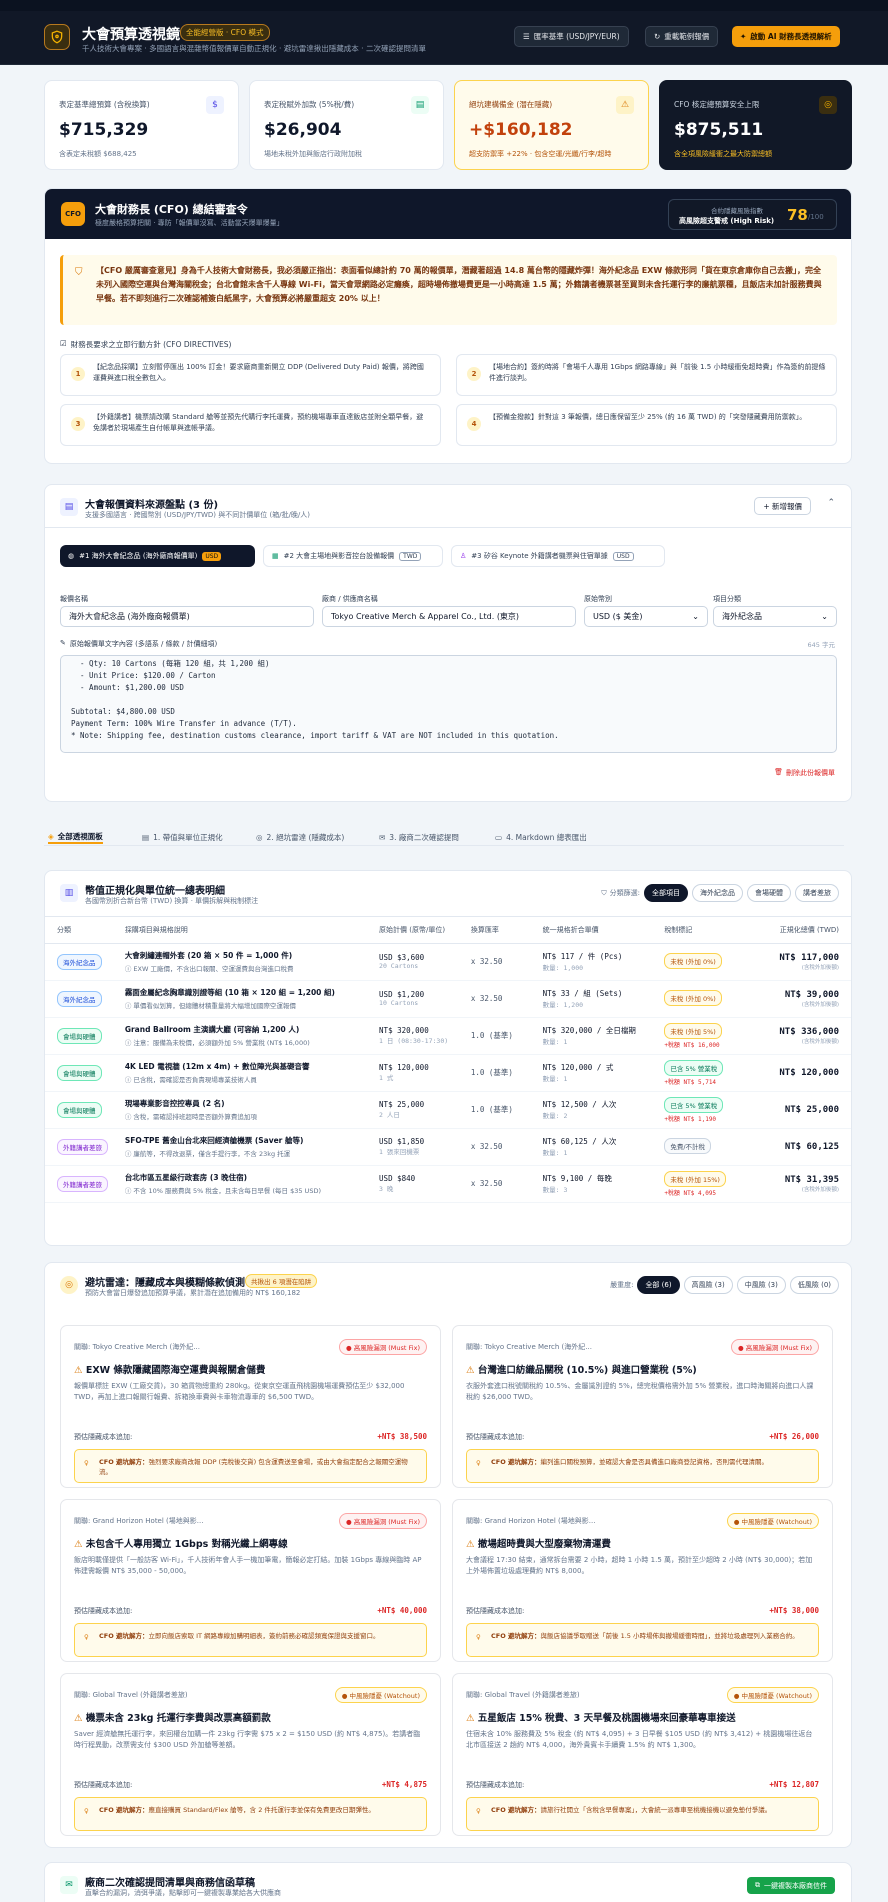  I want to click on unit-qty: 數量: 1,200, so click(563, 1005).